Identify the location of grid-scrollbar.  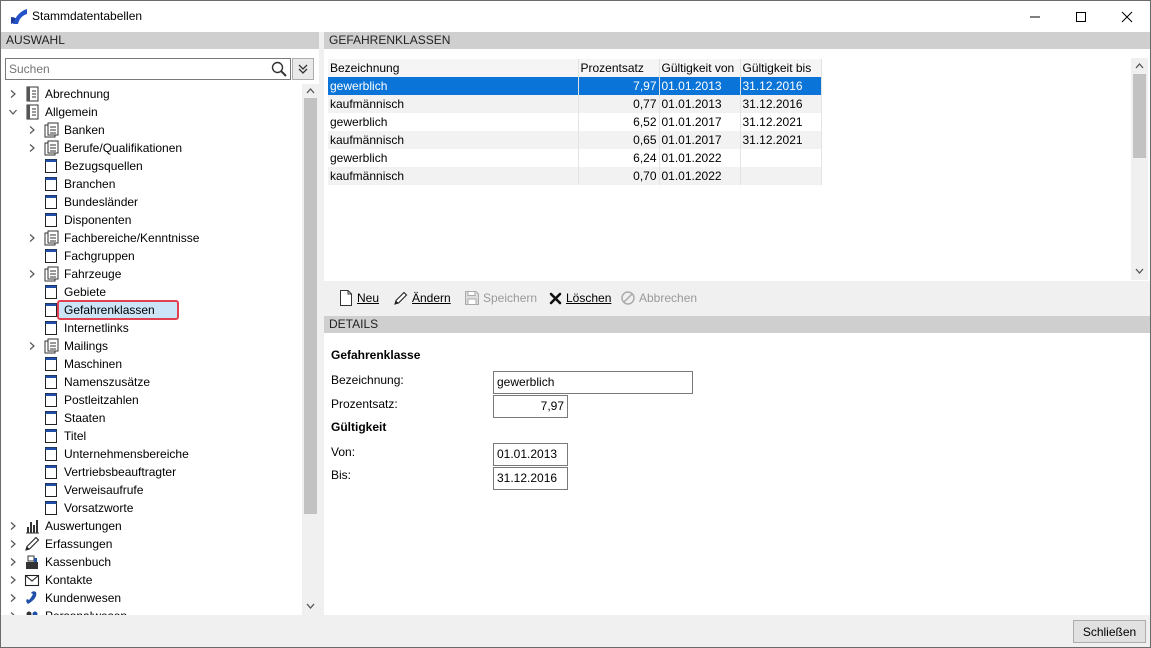
(1139, 169).